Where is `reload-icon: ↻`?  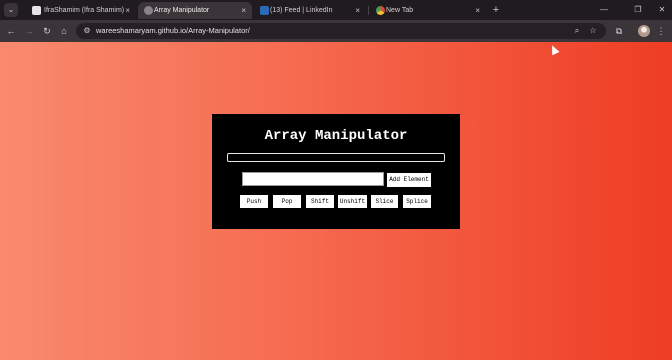
reload-icon: ↻ is located at coordinates (47, 31).